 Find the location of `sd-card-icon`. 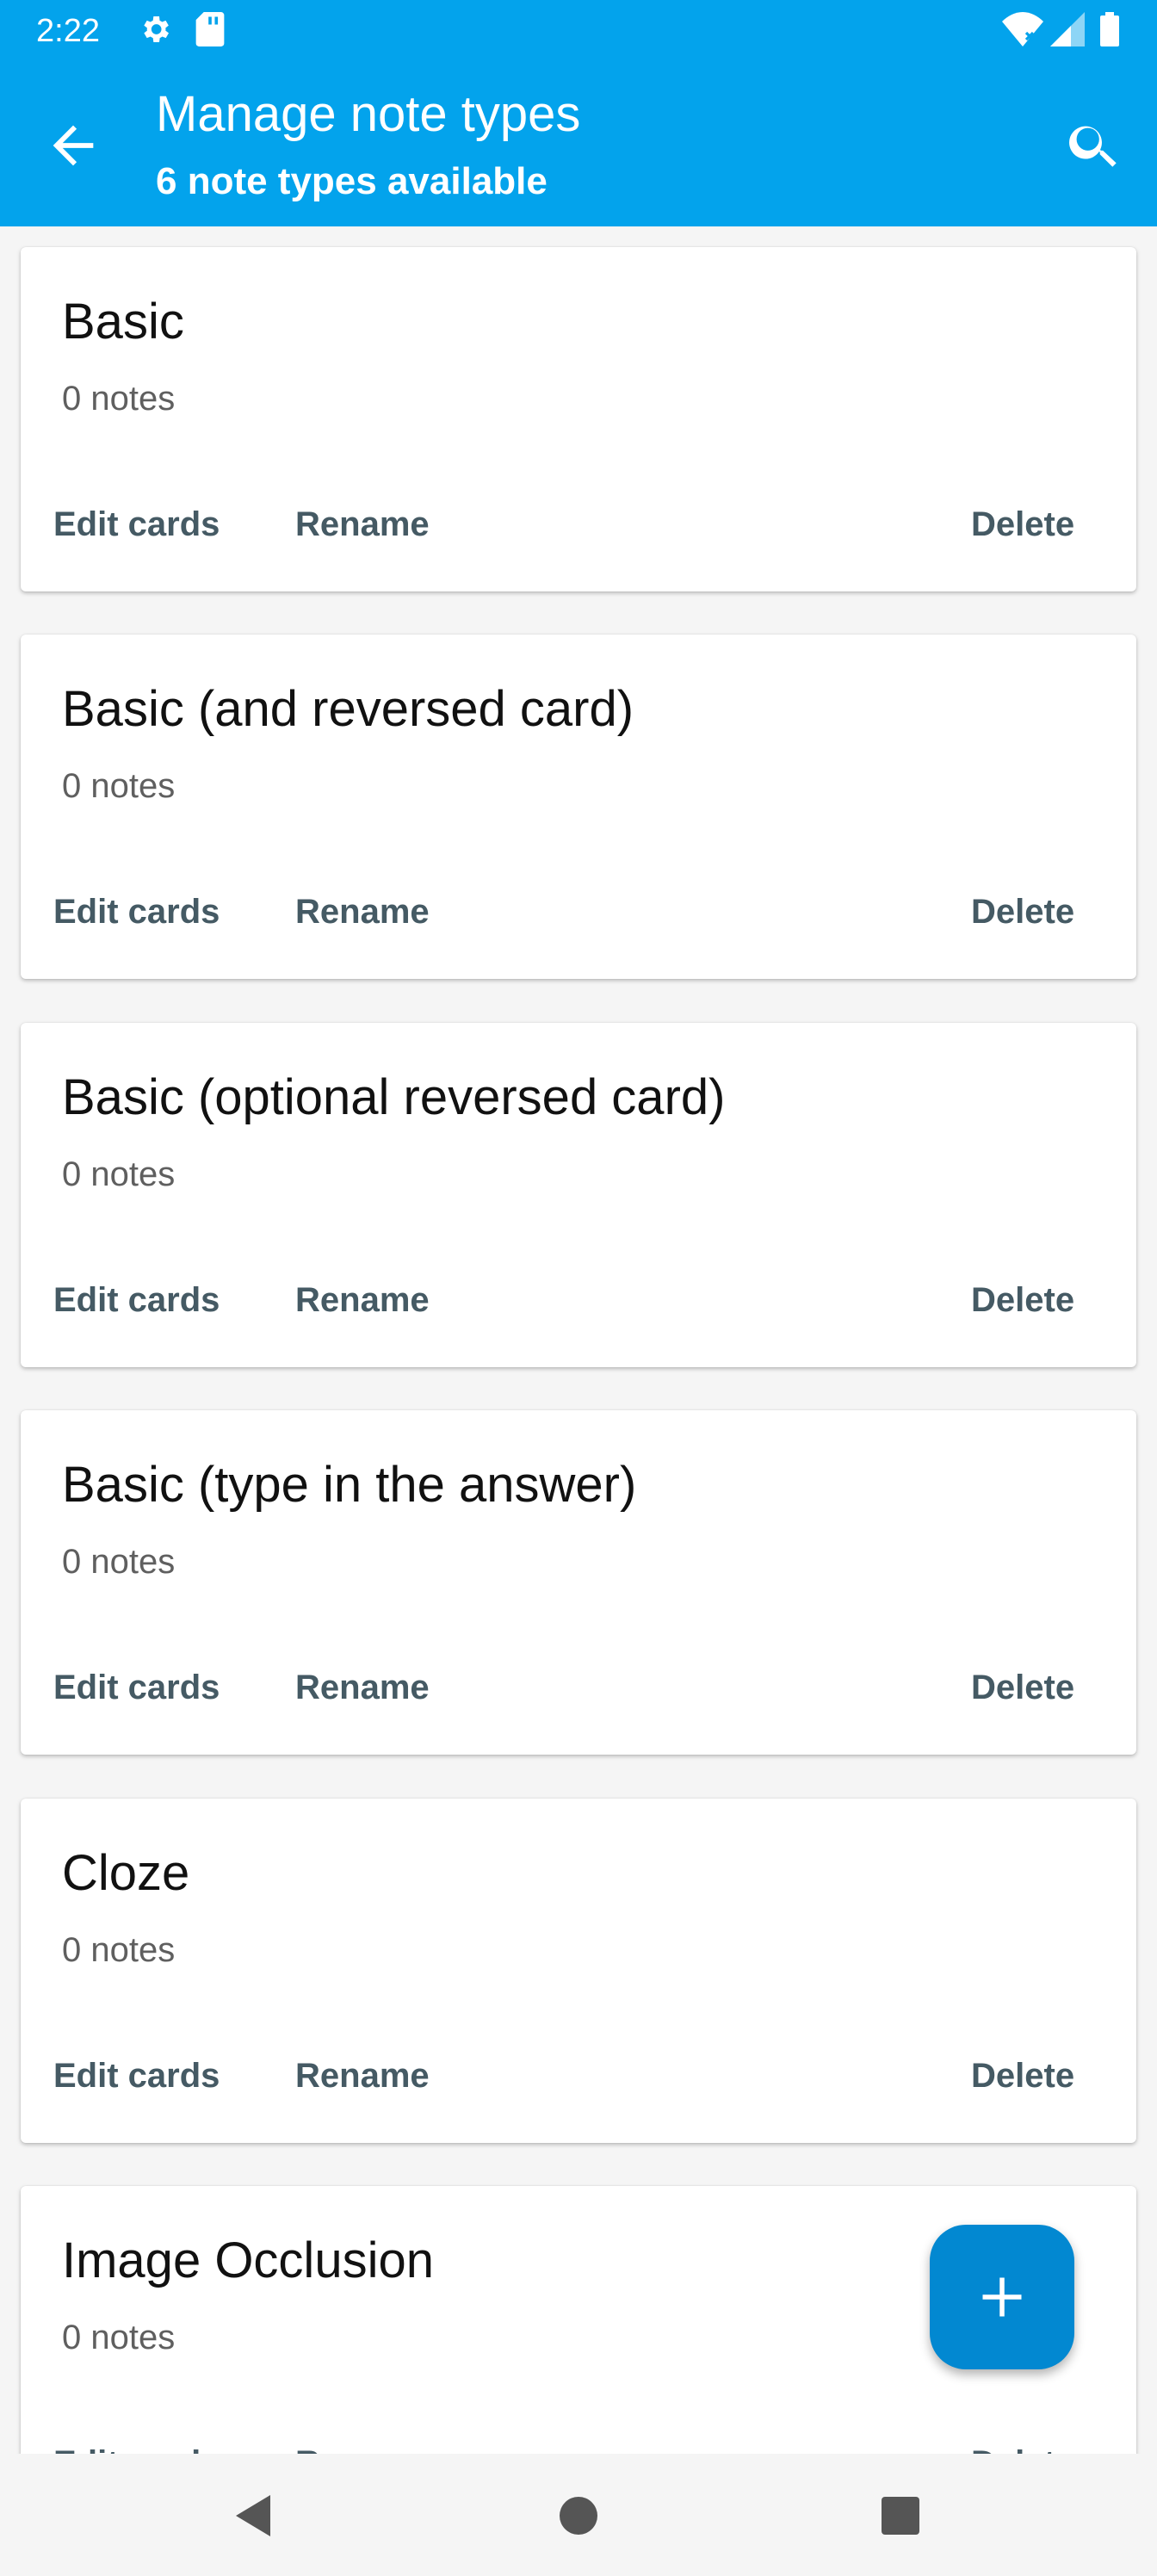

sd-card-icon is located at coordinates (211, 32).